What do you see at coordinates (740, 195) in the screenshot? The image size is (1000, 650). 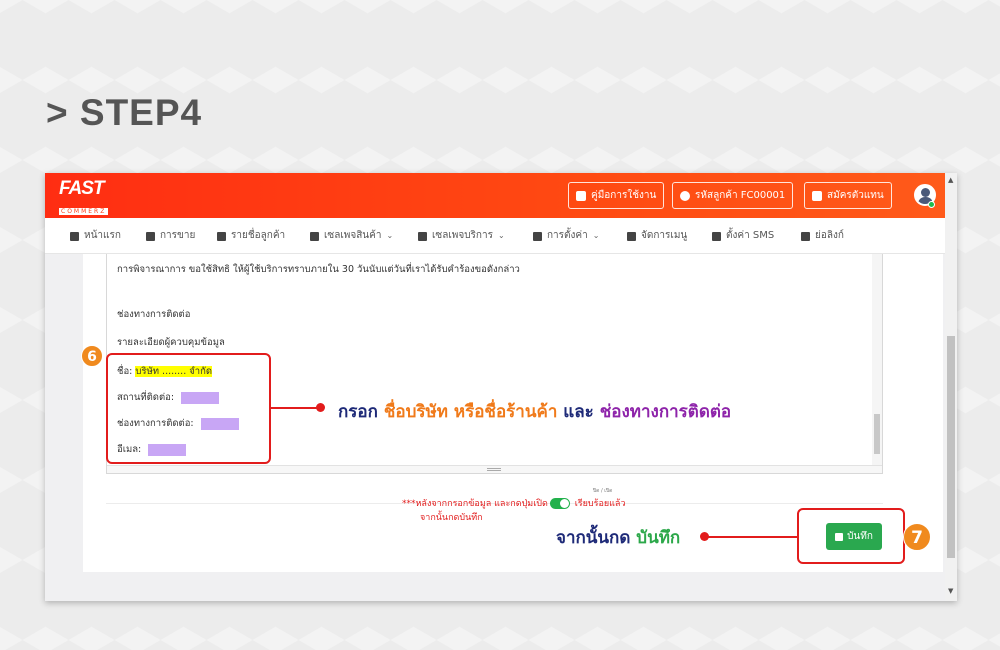 I see `customer-code-label: รหัสลูกค้า FC00001` at bounding box center [740, 195].